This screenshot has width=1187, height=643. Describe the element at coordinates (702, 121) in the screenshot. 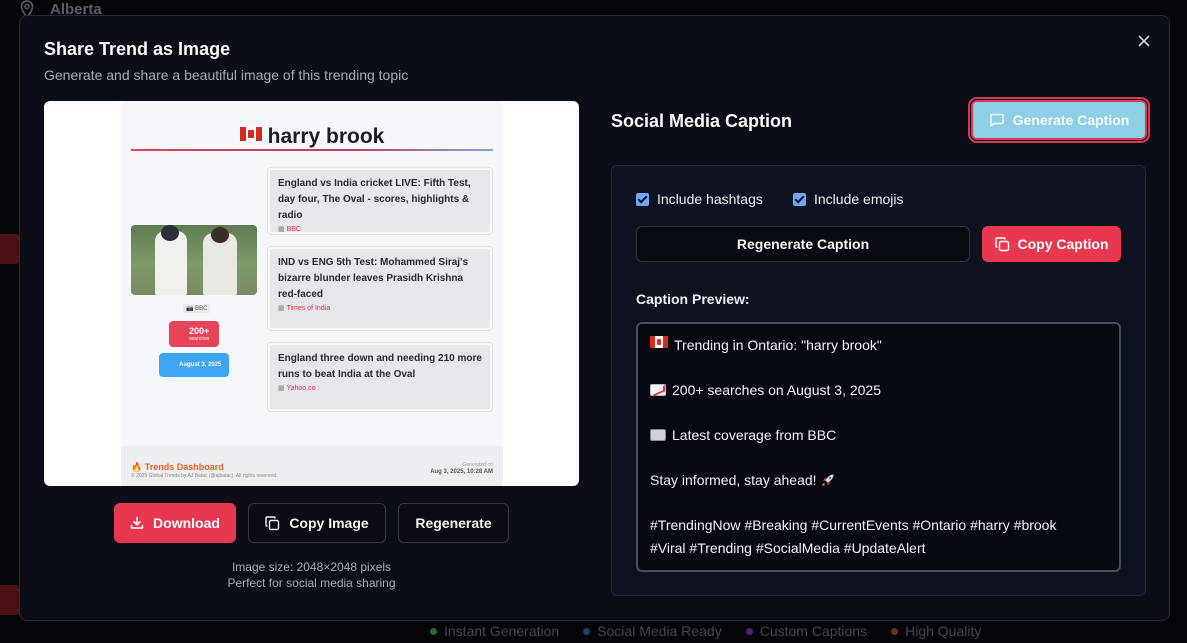

I see `caption-heading: Social Media Caption` at that location.